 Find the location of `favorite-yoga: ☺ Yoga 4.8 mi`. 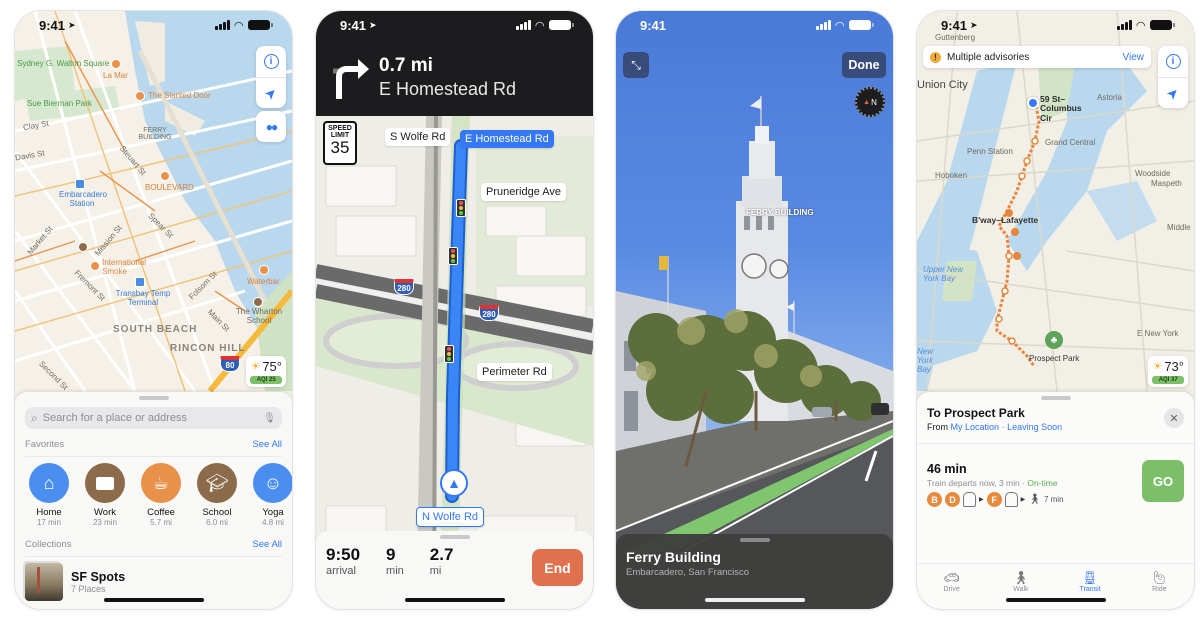

favorite-yoga: ☺ Yoga 4.8 mi is located at coordinates (270, 495).